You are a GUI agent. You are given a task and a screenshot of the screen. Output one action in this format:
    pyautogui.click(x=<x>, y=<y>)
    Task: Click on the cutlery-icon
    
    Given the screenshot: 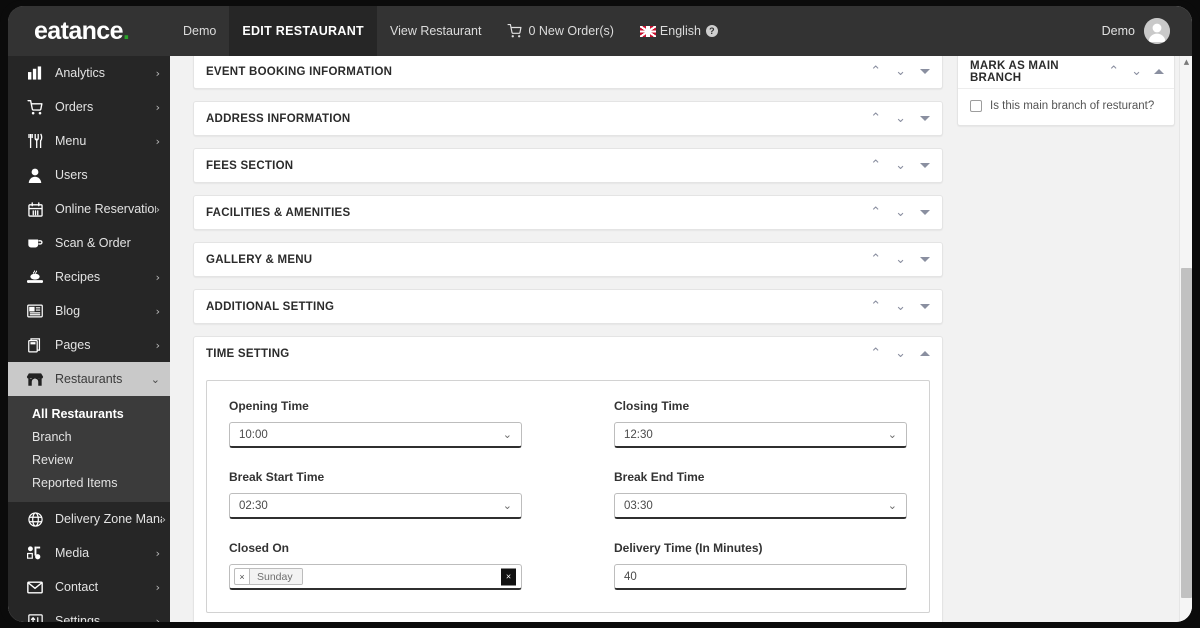 What is the action you would take?
    pyautogui.click(x=35, y=141)
    